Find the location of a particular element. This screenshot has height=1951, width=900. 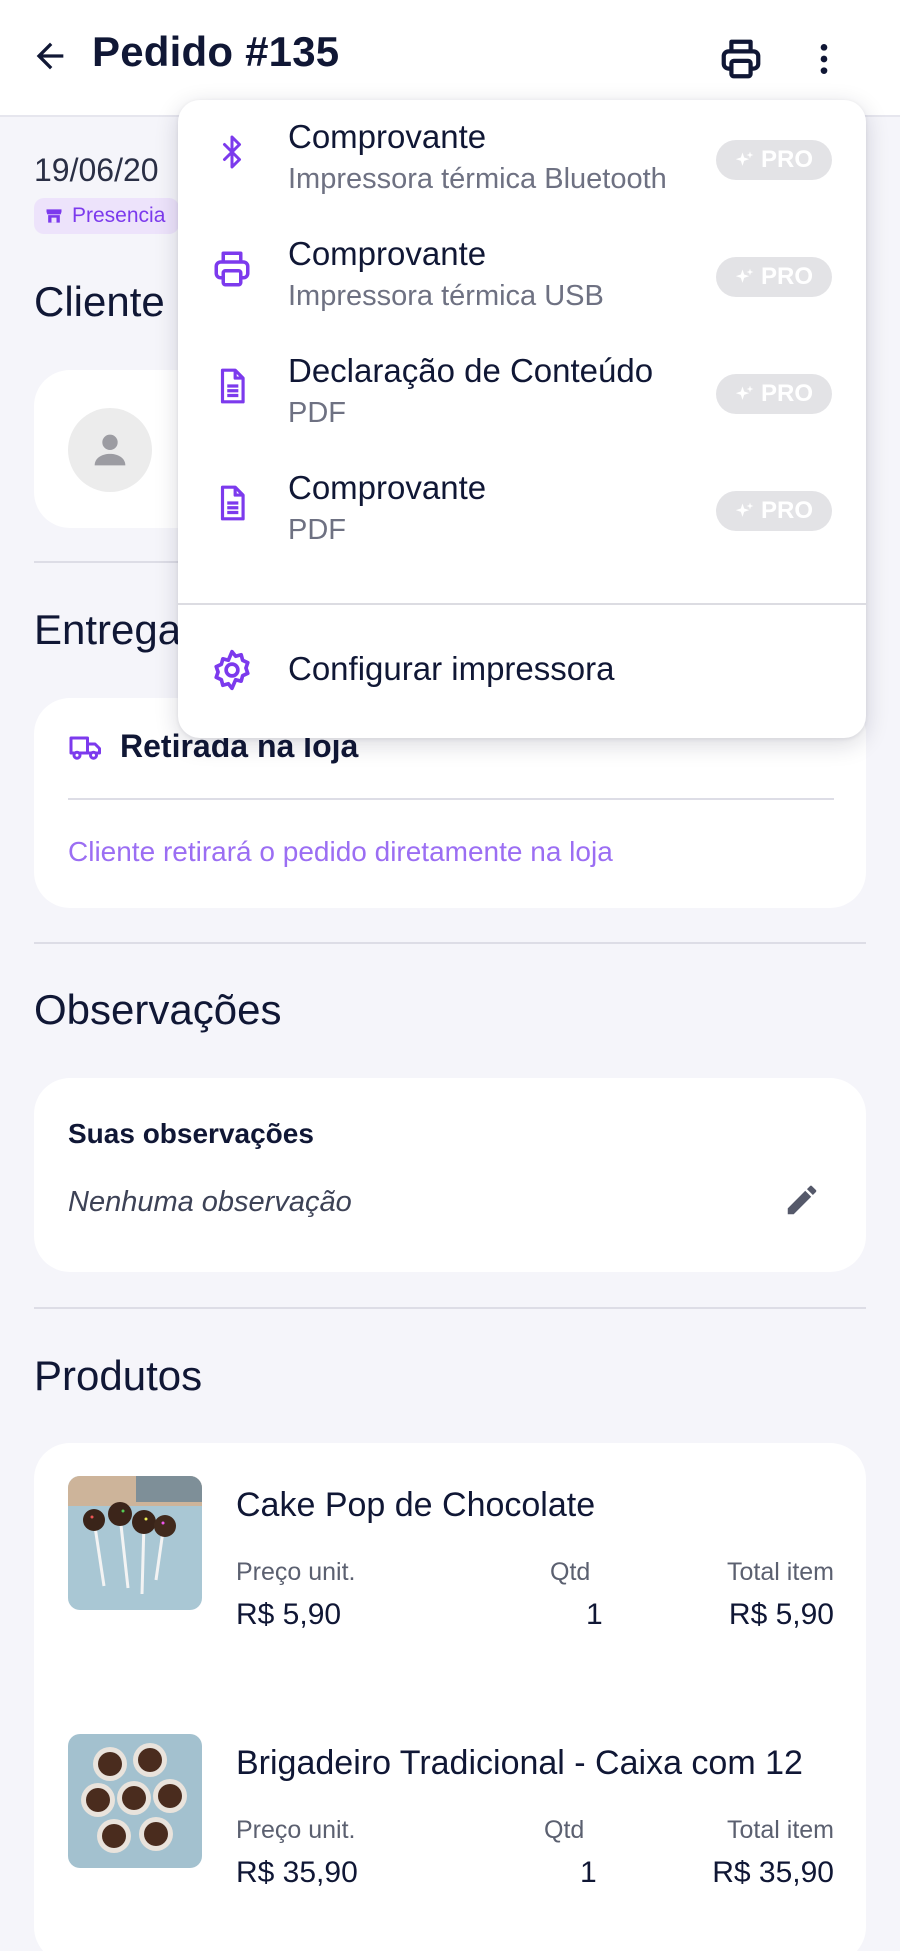

more-options-button is located at coordinates (824, 59).